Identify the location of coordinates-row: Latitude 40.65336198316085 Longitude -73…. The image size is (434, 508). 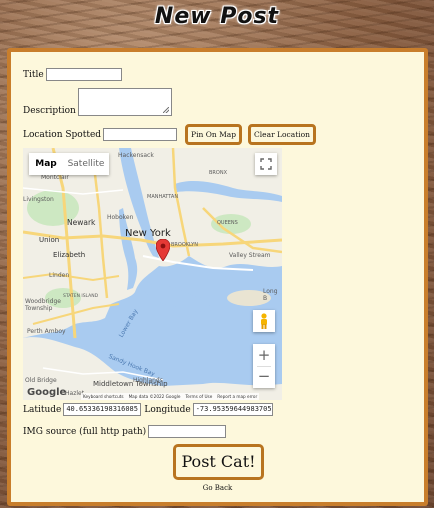
(148, 409).